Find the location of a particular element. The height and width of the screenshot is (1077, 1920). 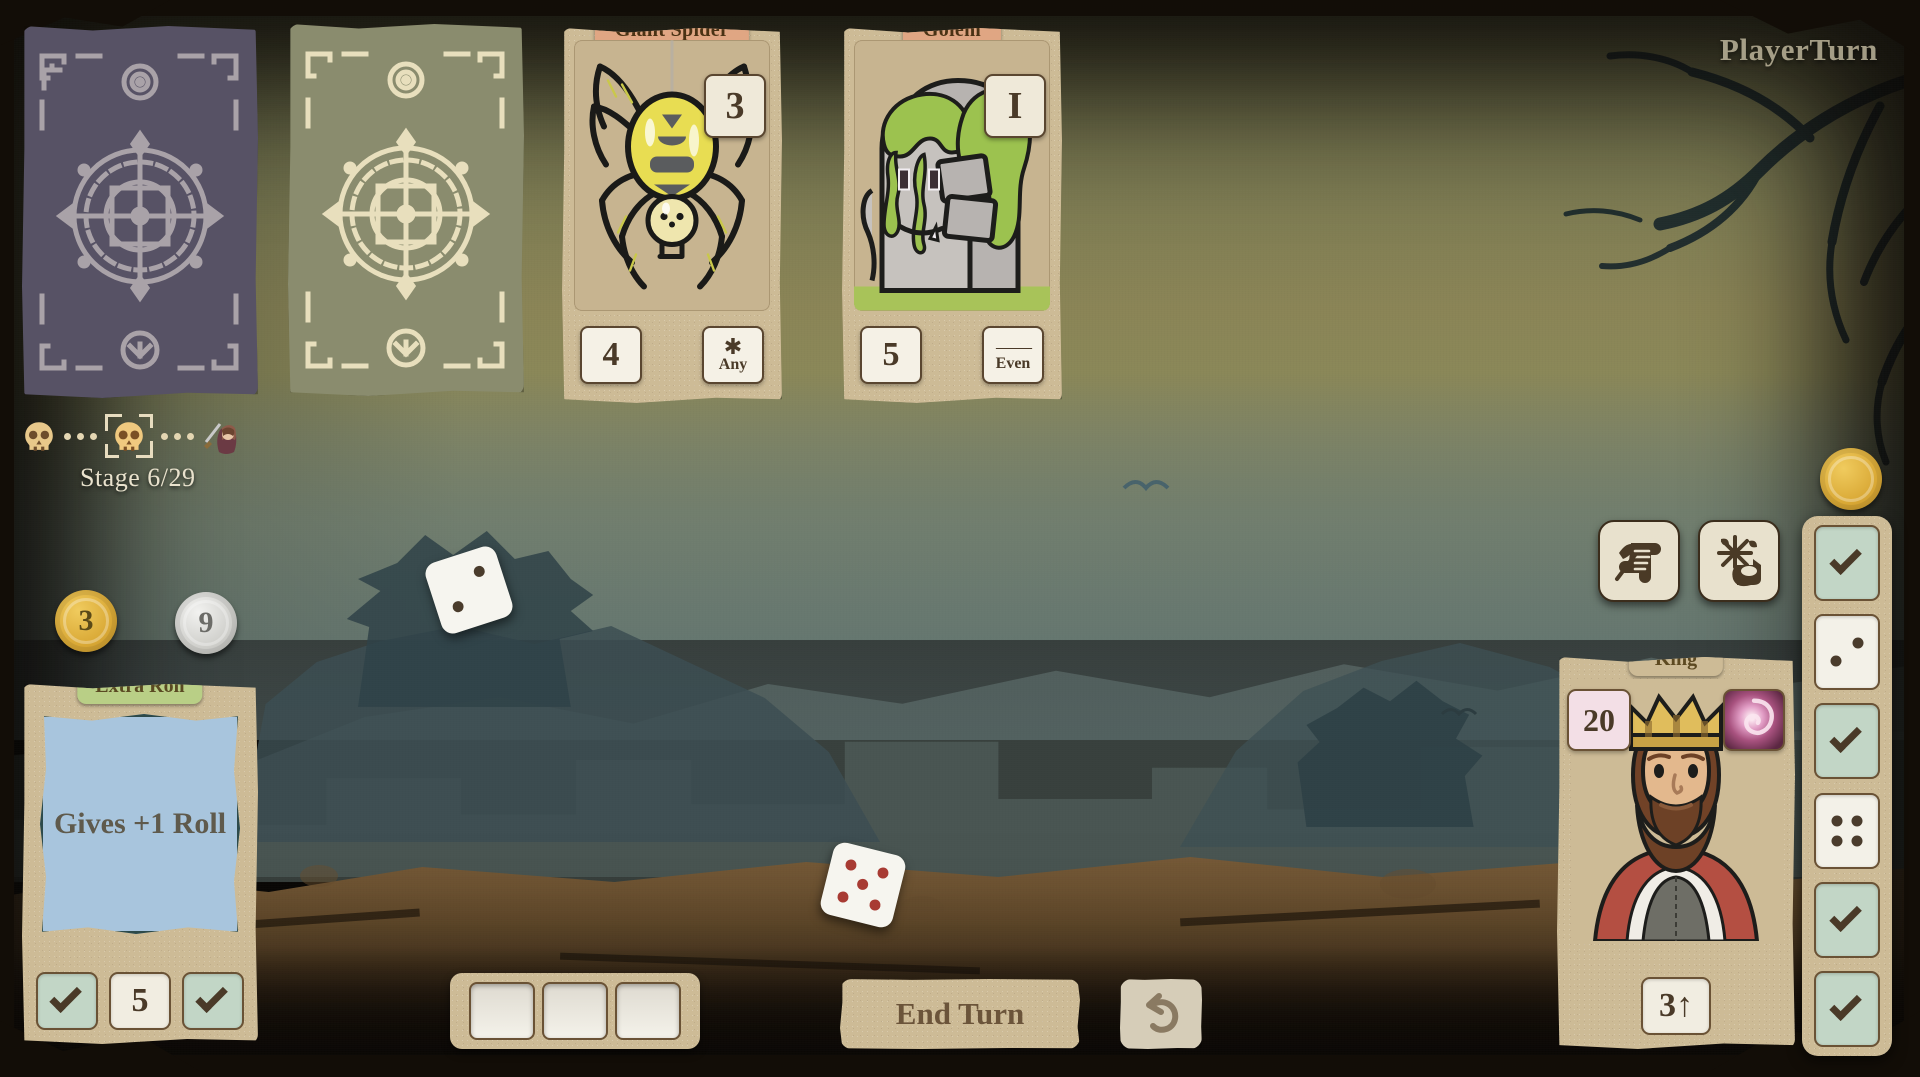

monster-stat-condition: —— Even is located at coordinates (1013, 355).